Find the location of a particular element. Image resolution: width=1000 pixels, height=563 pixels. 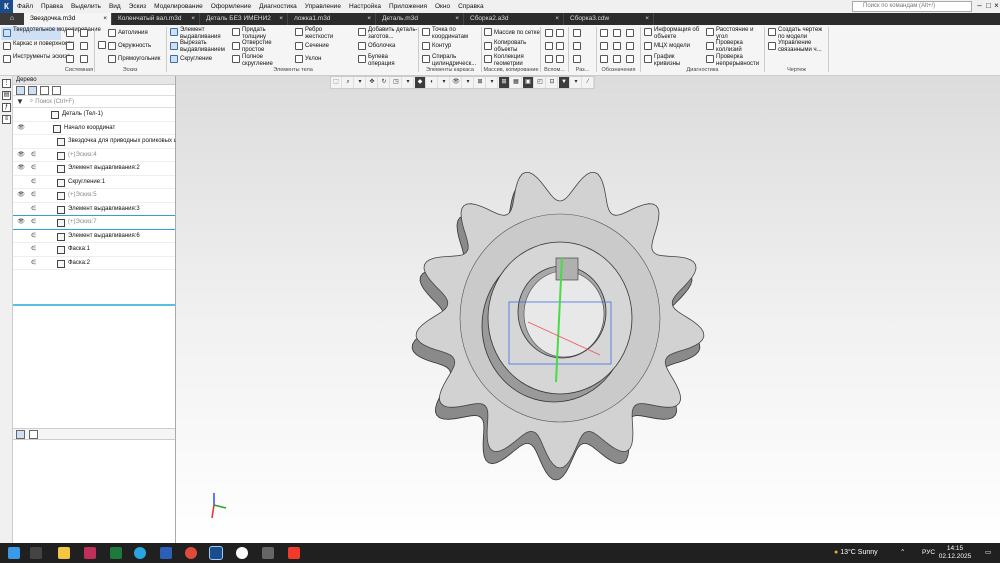

distance-icon is located at coordinates (710, 32).